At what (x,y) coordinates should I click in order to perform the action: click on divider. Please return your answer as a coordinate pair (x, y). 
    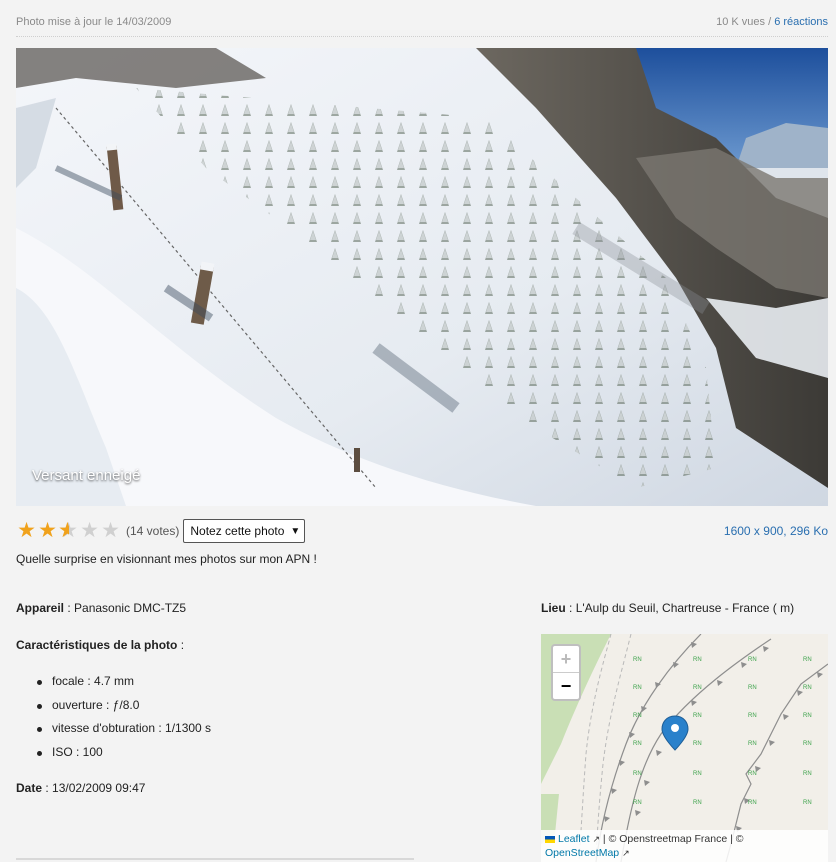
    Looking at the image, I should click on (215, 859).